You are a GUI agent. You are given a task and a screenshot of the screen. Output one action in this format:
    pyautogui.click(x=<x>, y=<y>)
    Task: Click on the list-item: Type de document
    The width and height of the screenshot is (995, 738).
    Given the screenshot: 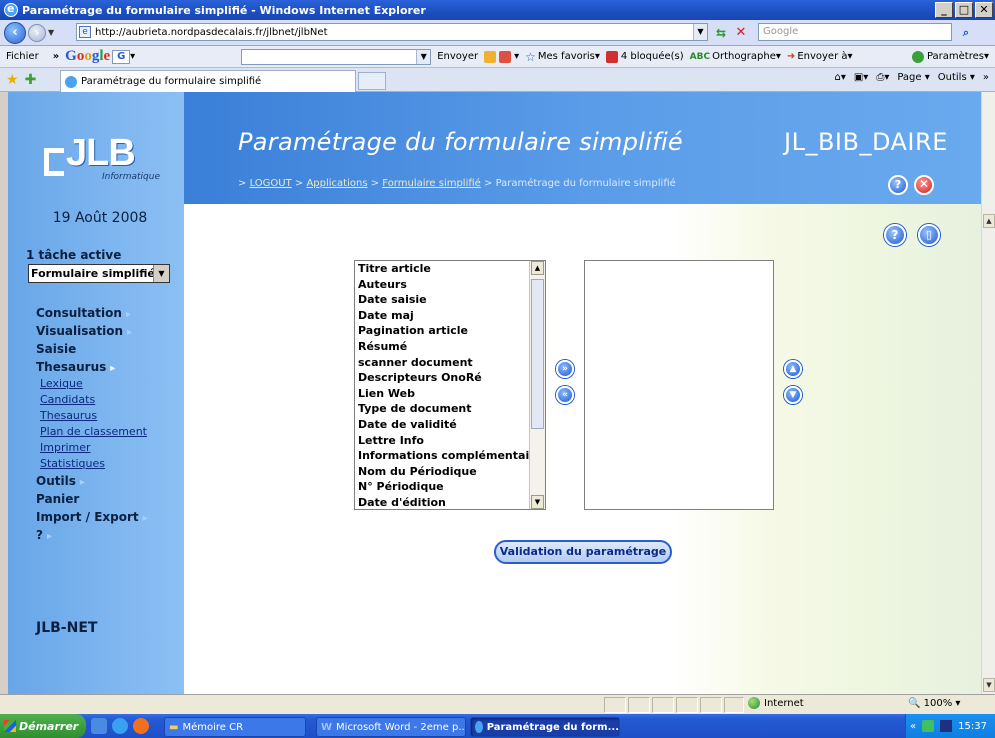 What is the action you would take?
    pyautogui.click(x=443, y=409)
    